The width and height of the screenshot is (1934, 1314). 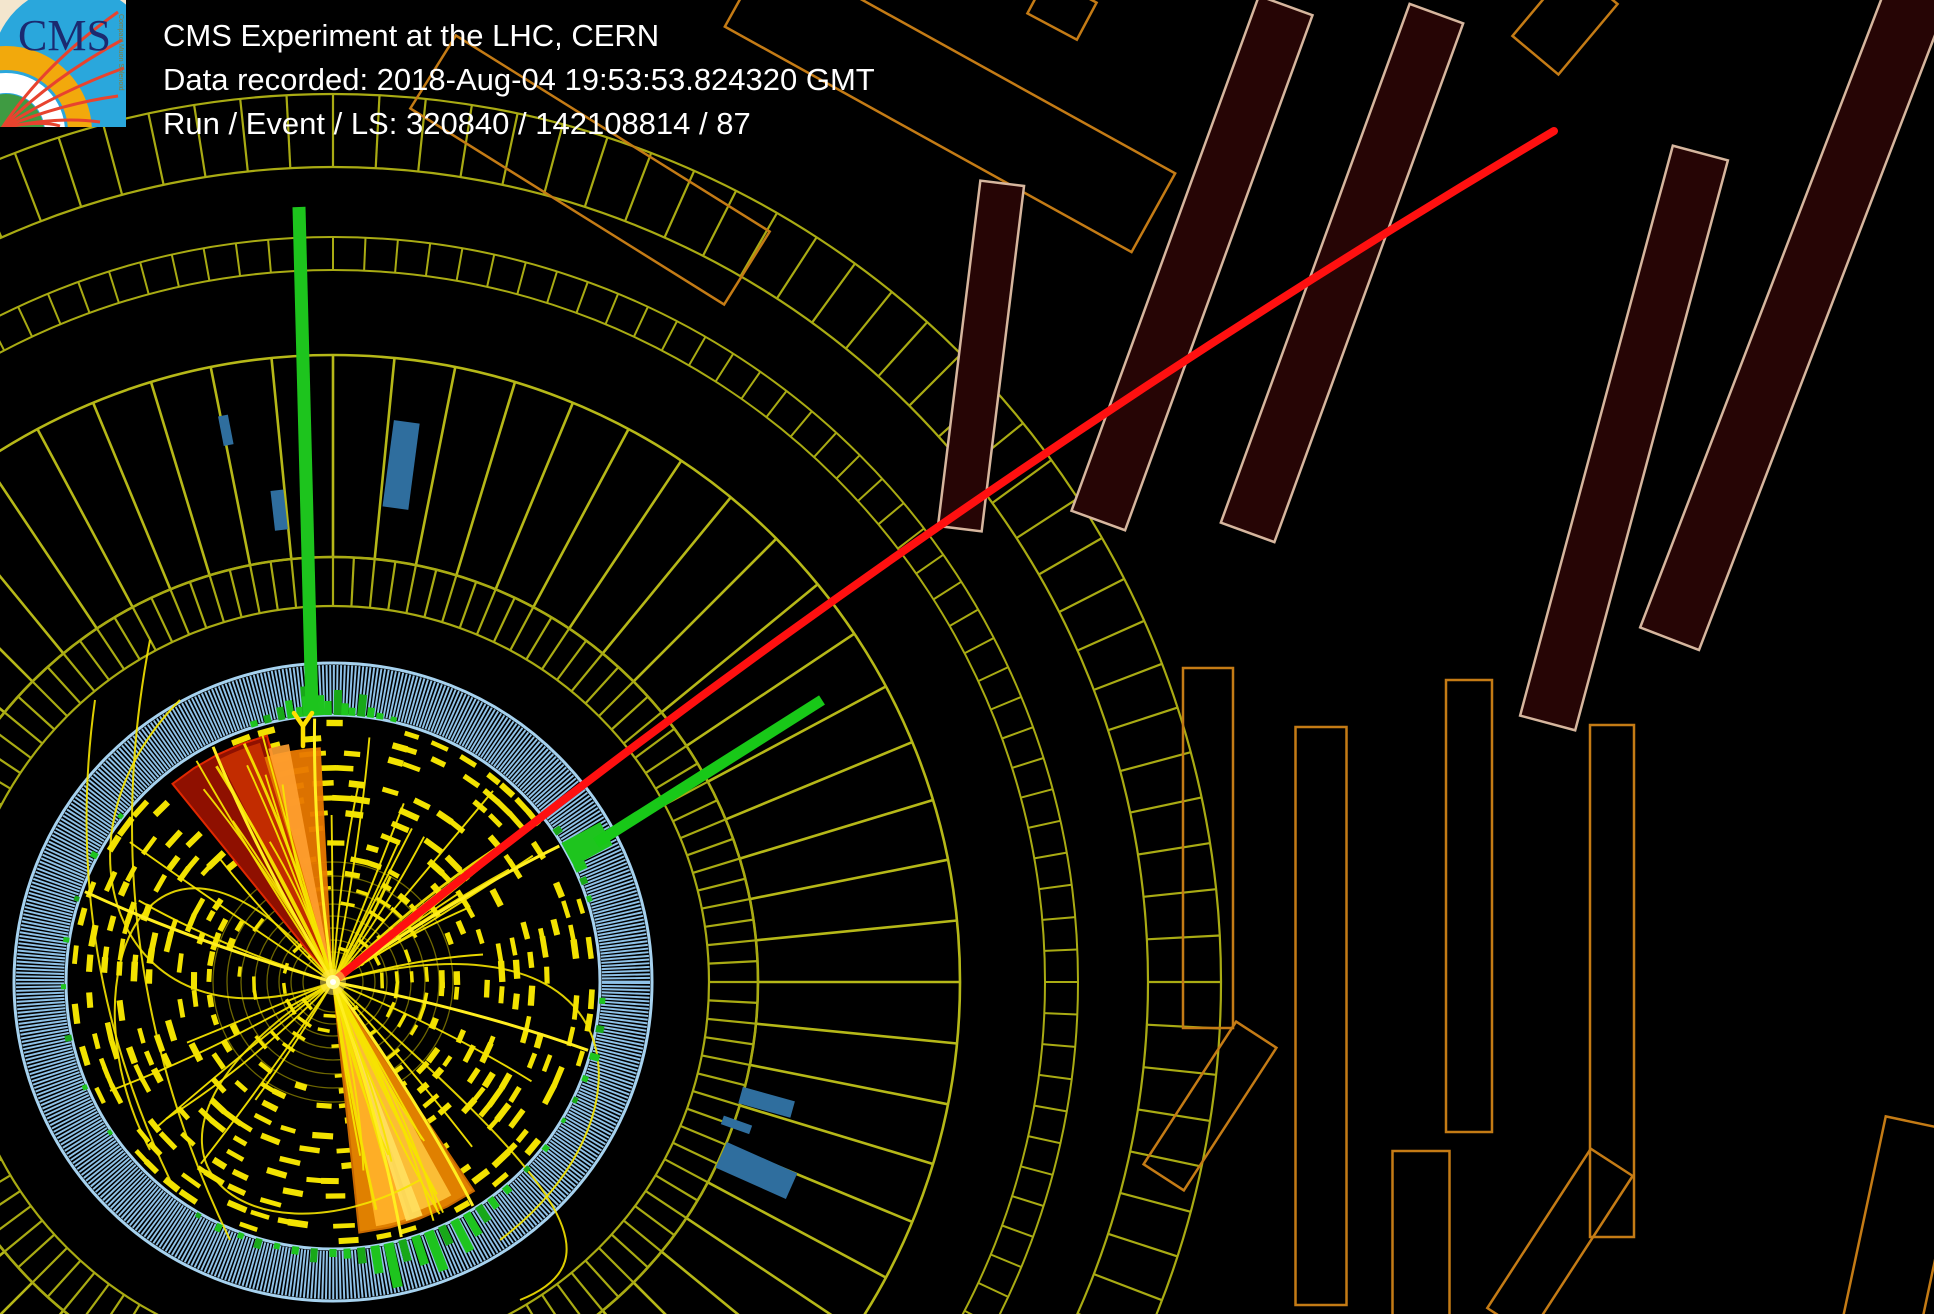 What do you see at coordinates (120, 52) in the screenshot?
I see `logo-subtext: Compact Muon Solenoid` at bounding box center [120, 52].